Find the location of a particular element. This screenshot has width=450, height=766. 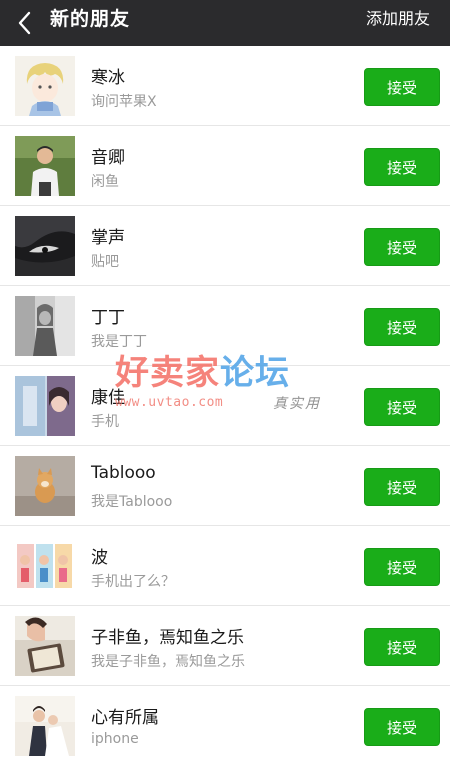

page-title: 新的朋友 is located at coordinates (90, 19).